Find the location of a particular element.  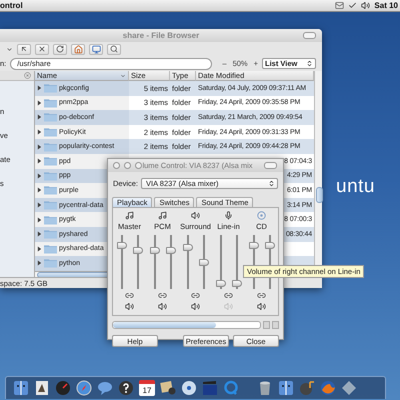

up-button is located at coordinates (24, 49).